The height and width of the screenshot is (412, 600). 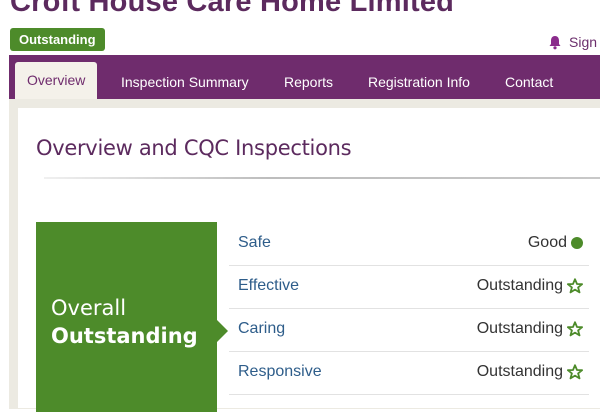 What do you see at coordinates (419, 77) in the screenshot?
I see `tab-registration-info: Registration Info` at bounding box center [419, 77].